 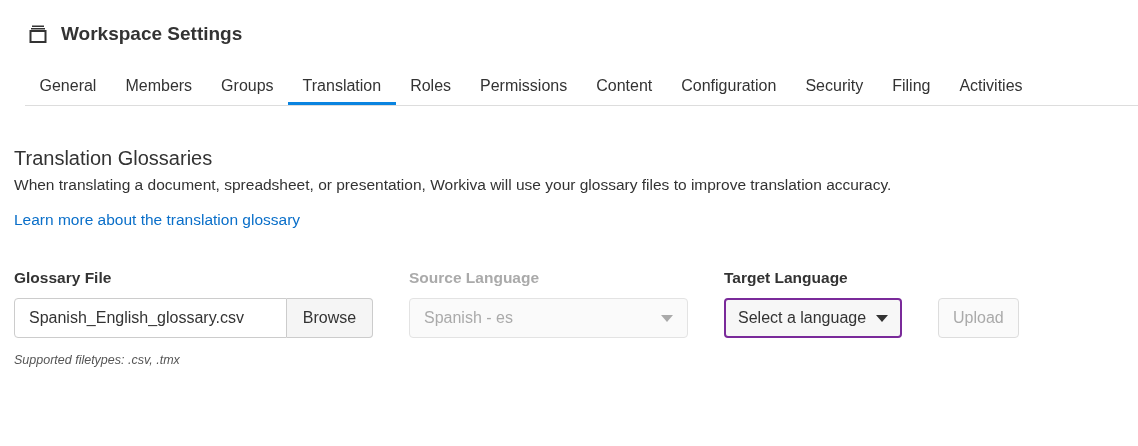 What do you see at coordinates (624, 90) in the screenshot?
I see `tab: Content` at bounding box center [624, 90].